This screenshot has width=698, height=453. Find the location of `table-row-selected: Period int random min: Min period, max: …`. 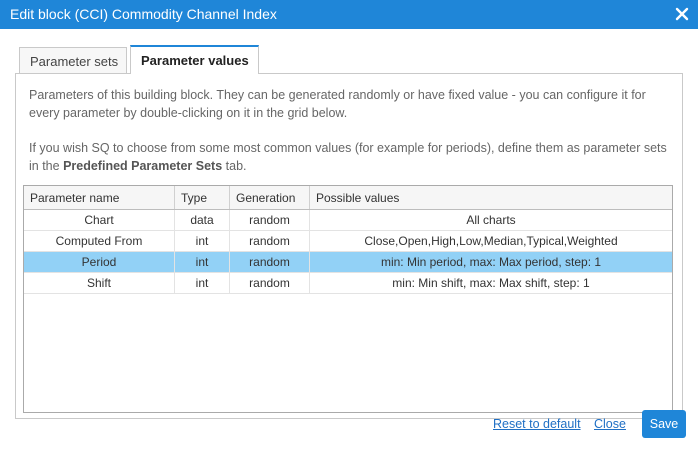

table-row-selected: Period int random min: Min period, max: … is located at coordinates (348, 262).